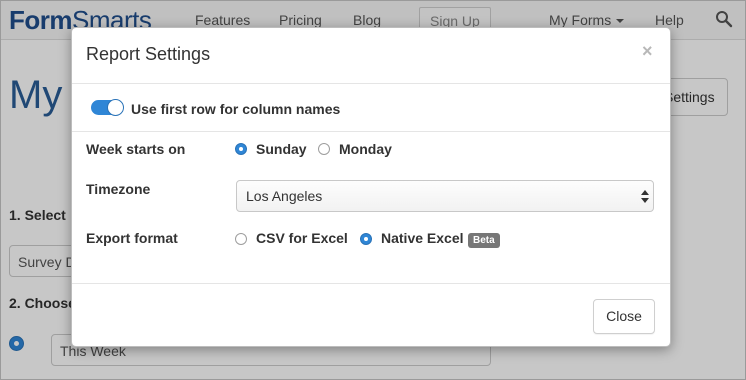 This screenshot has width=746, height=380. What do you see at coordinates (136, 149) in the screenshot?
I see `week-starts-label: Week starts on` at bounding box center [136, 149].